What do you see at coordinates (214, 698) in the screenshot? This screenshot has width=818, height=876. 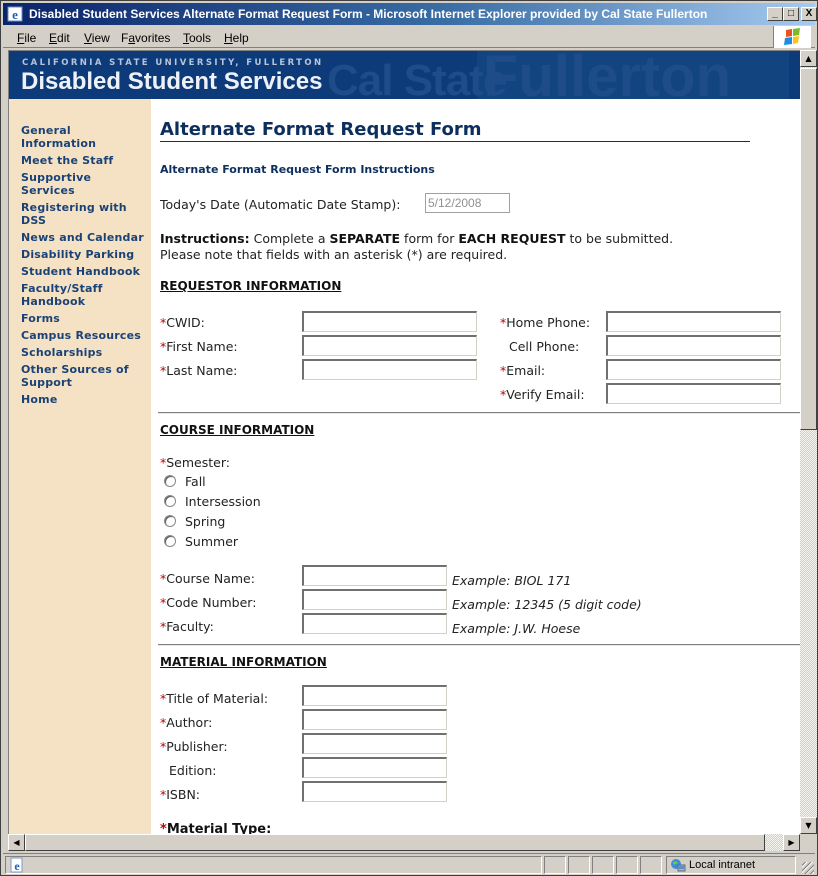 I see `title-of-material-label: *Title of Material:` at bounding box center [214, 698].